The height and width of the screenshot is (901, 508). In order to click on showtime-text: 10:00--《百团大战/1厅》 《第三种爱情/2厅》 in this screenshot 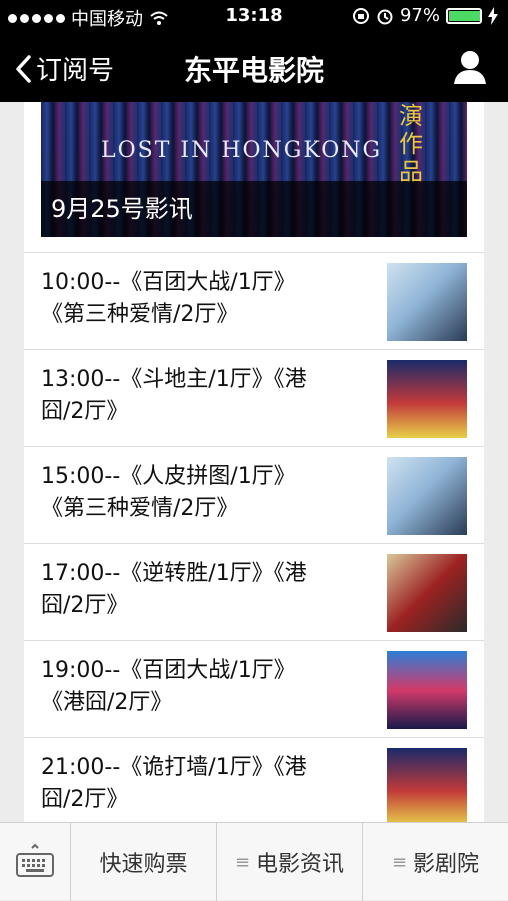, I will do `click(206, 299)`.